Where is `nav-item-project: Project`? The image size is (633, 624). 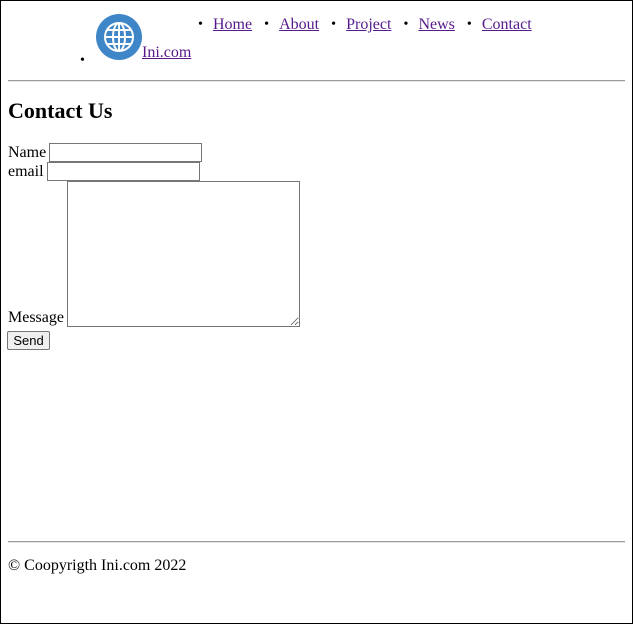 nav-item-project: Project is located at coordinates (361, 25).